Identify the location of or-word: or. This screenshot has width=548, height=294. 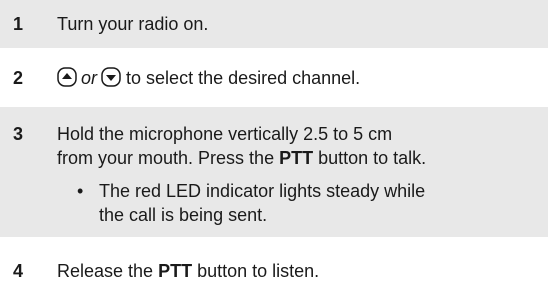
(89, 78).